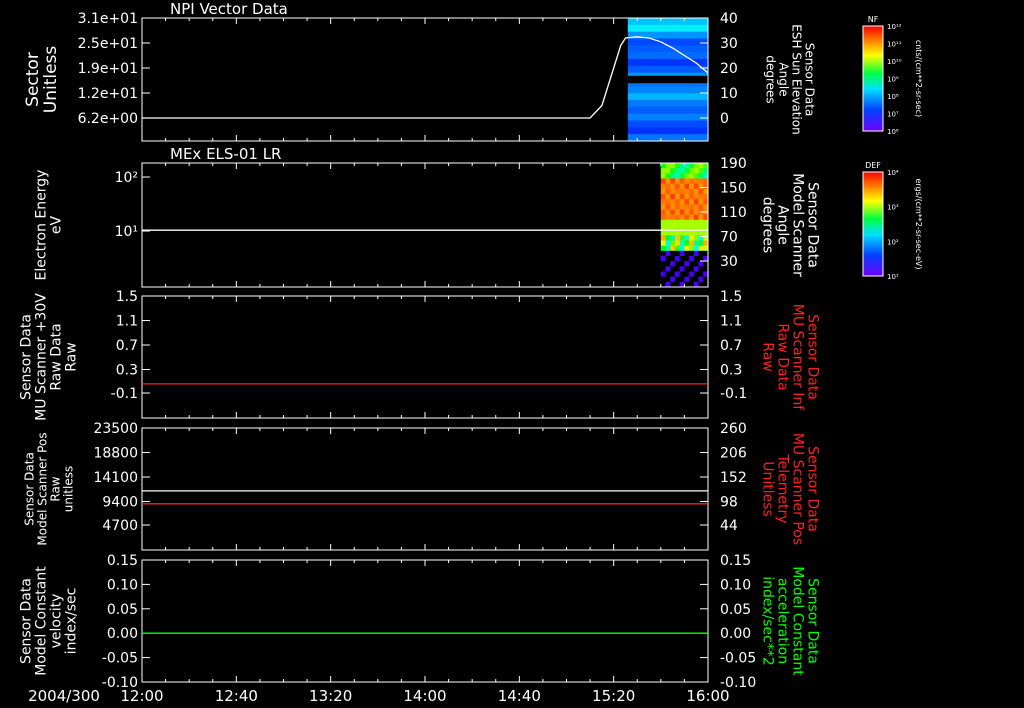  What do you see at coordinates (236, 696) in the screenshot?
I see `time-tick-label: 12:40` at bounding box center [236, 696].